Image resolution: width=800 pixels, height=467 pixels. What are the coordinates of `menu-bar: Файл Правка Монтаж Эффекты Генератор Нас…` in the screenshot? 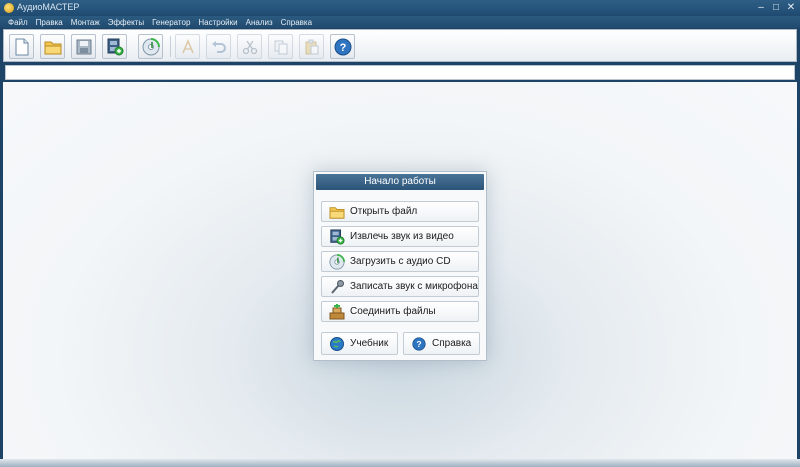 It's located at (400, 22).